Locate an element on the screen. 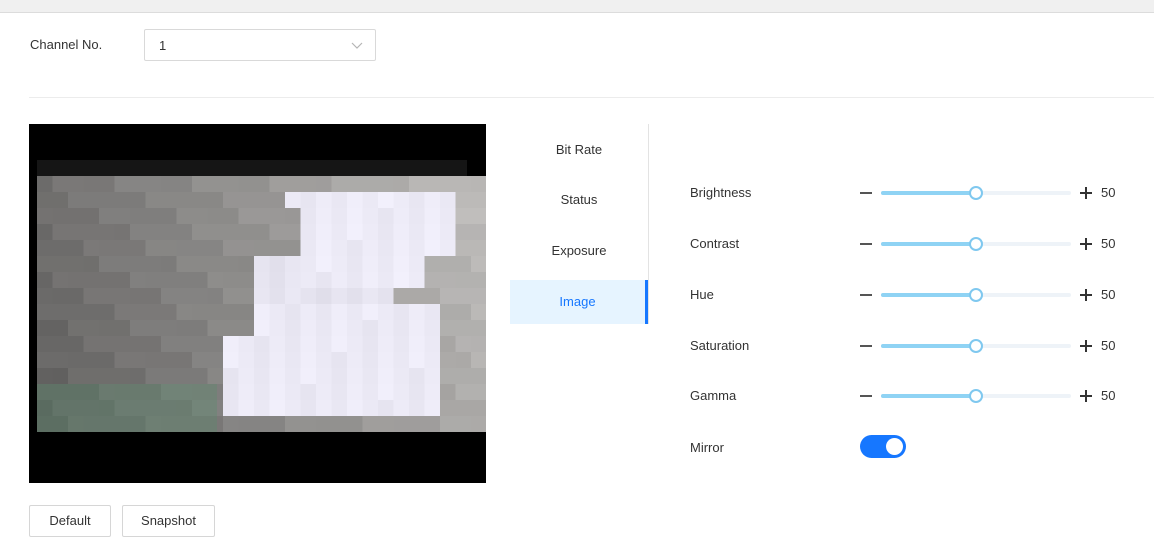  brightness-slider is located at coordinates (976, 193).